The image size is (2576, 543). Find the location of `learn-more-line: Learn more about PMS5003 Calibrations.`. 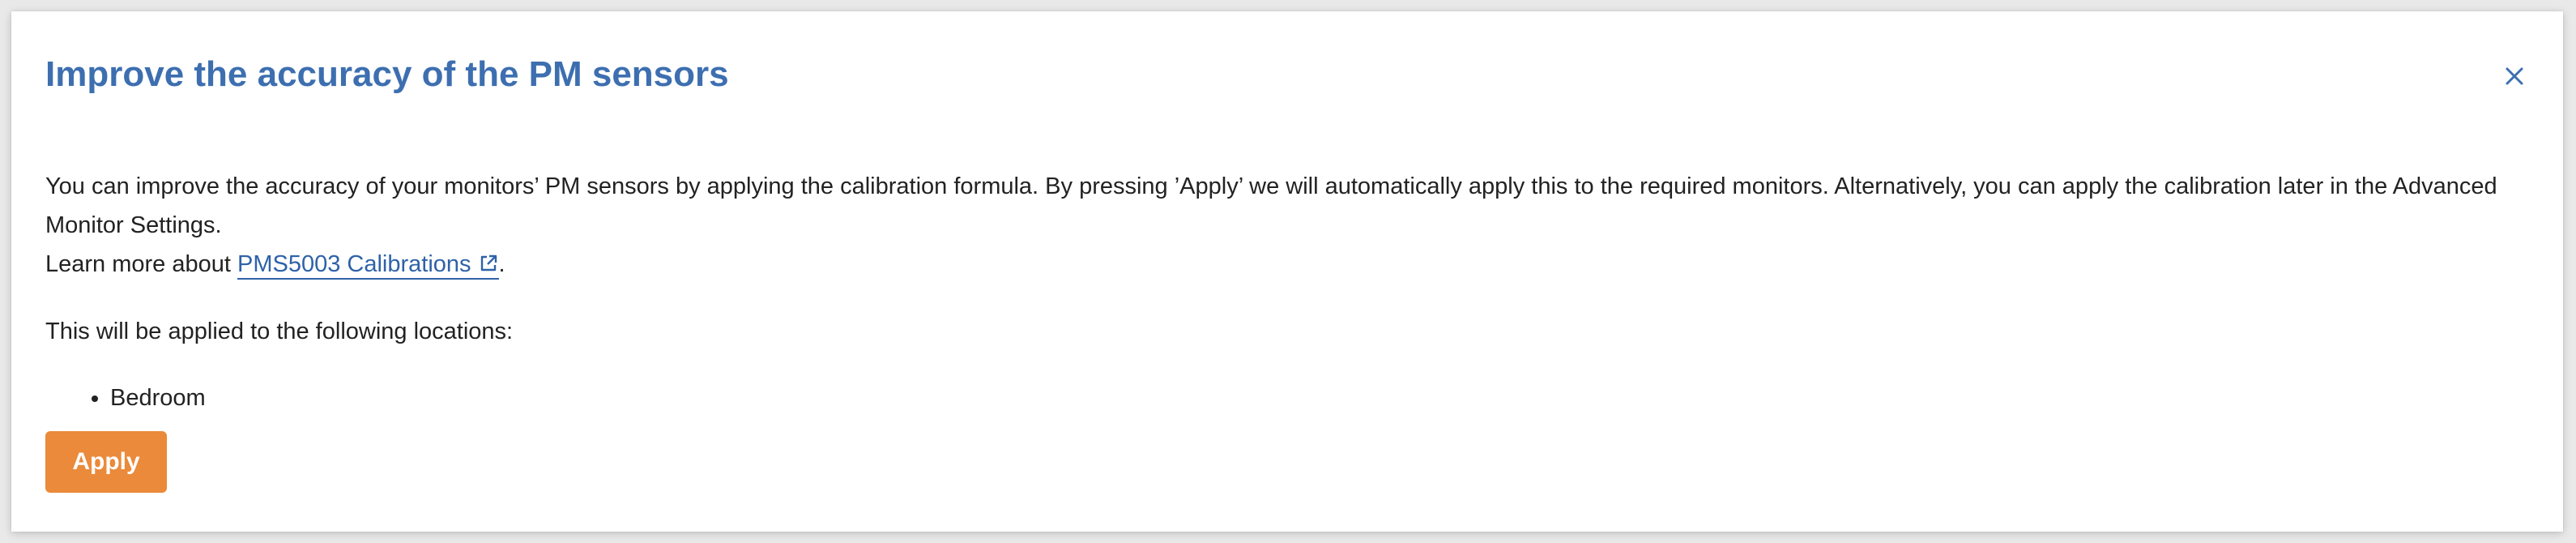

learn-more-line: Learn more about PMS5003 Calibrations. is located at coordinates (1284, 265).